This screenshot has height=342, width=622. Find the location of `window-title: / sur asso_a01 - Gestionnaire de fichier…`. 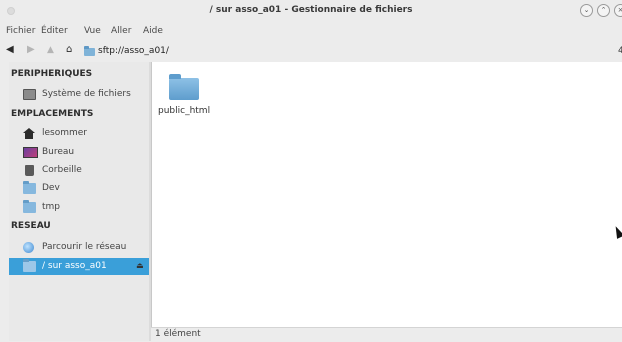

window-title: / sur asso_a01 - Gestionnaire de fichier… is located at coordinates (311, 10).